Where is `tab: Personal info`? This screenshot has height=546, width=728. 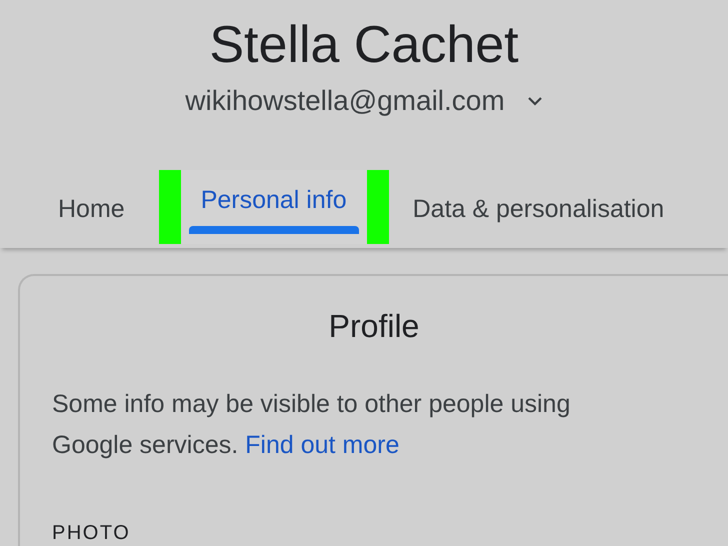 tab: Personal info is located at coordinates (273, 207).